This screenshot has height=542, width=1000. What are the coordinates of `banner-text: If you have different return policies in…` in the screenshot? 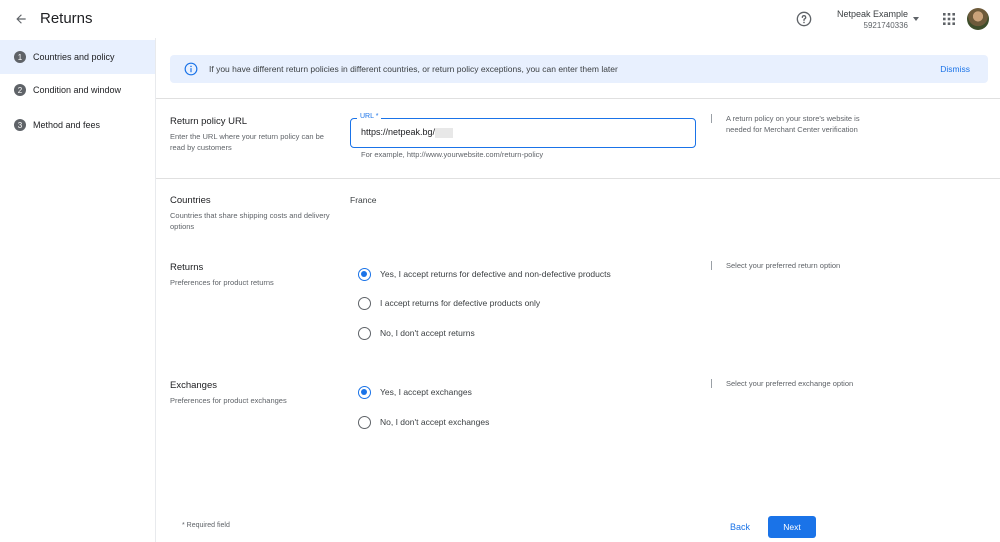 It's located at (413, 69).